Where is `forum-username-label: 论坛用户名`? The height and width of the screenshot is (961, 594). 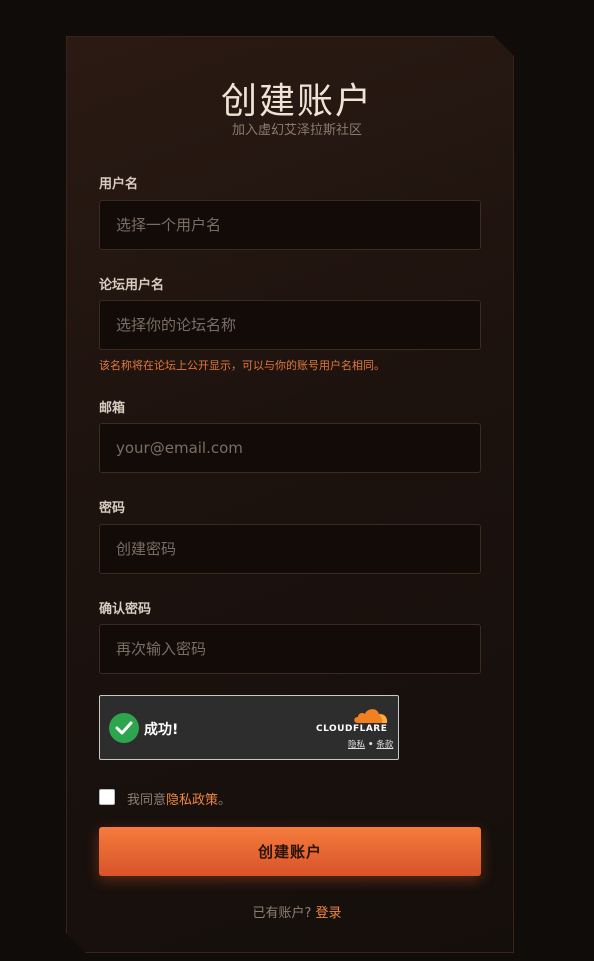
forum-username-label: 论坛用户名 is located at coordinates (132, 285).